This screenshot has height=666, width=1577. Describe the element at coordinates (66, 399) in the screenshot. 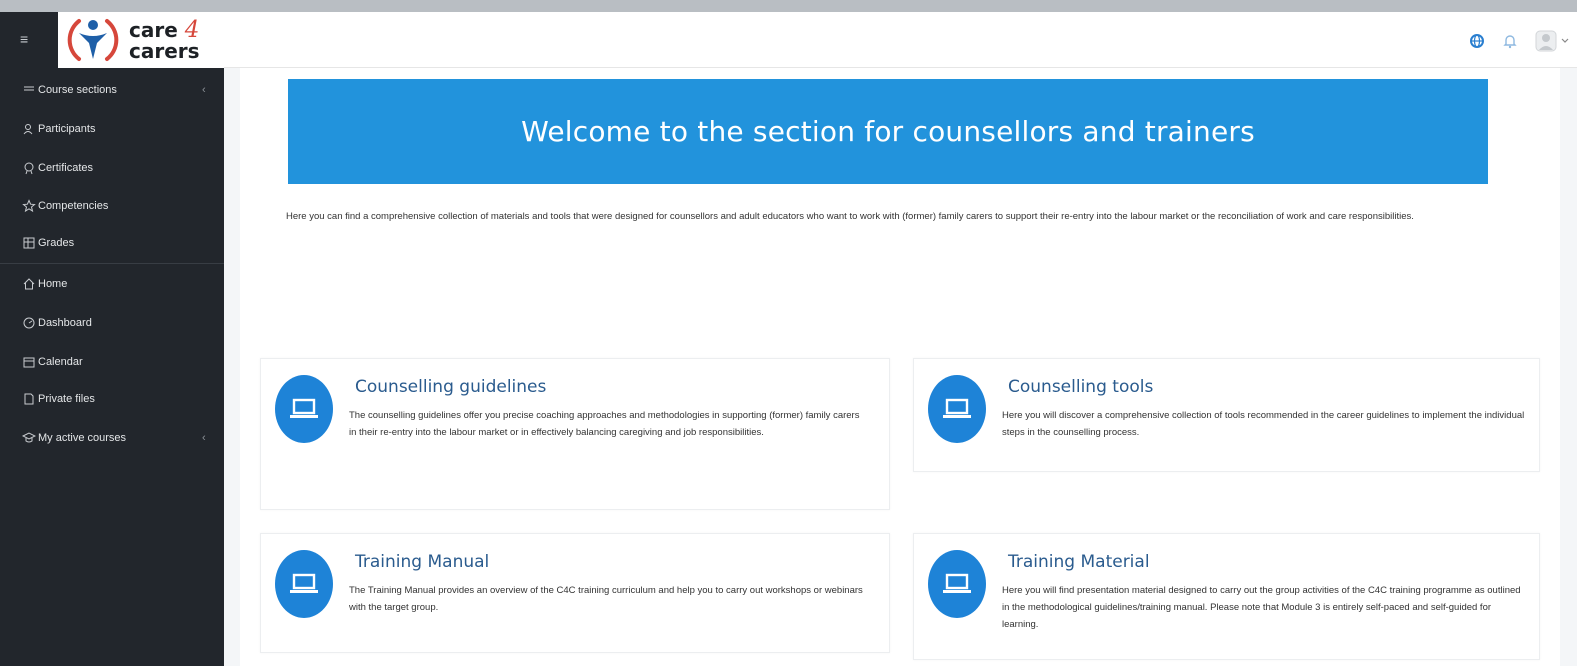

I see `sidebar-item-label: Private files` at that location.